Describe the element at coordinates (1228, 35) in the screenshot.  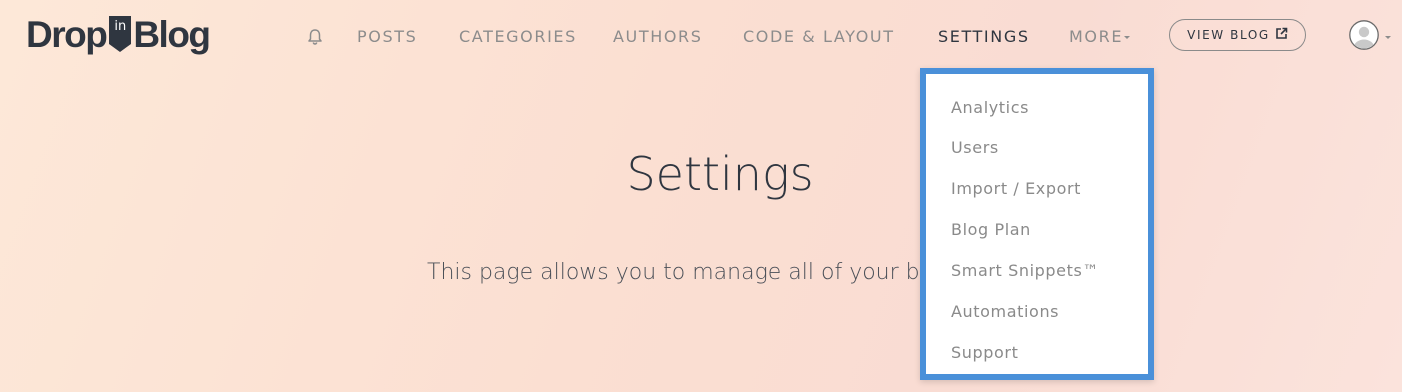
I see `view-blog-label: VIEW BLOG` at that location.